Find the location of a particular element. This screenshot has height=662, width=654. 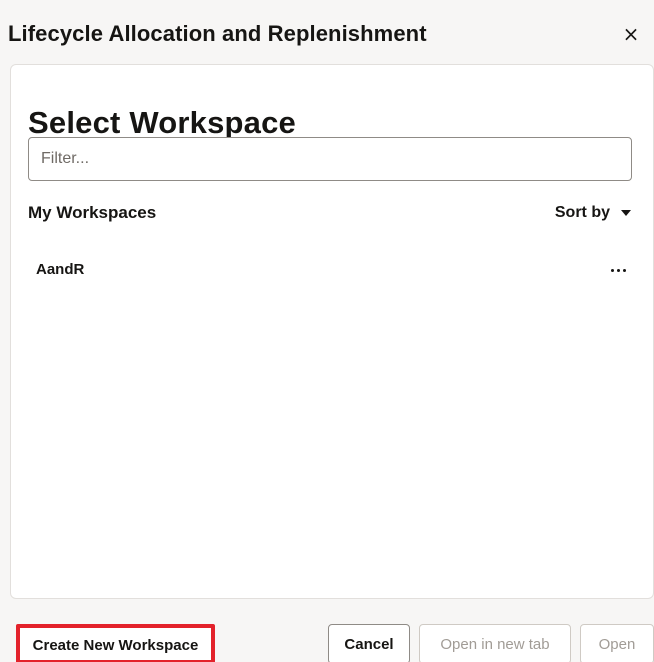

open-in-new-tab-button: Open in new tab is located at coordinates (495, 643).